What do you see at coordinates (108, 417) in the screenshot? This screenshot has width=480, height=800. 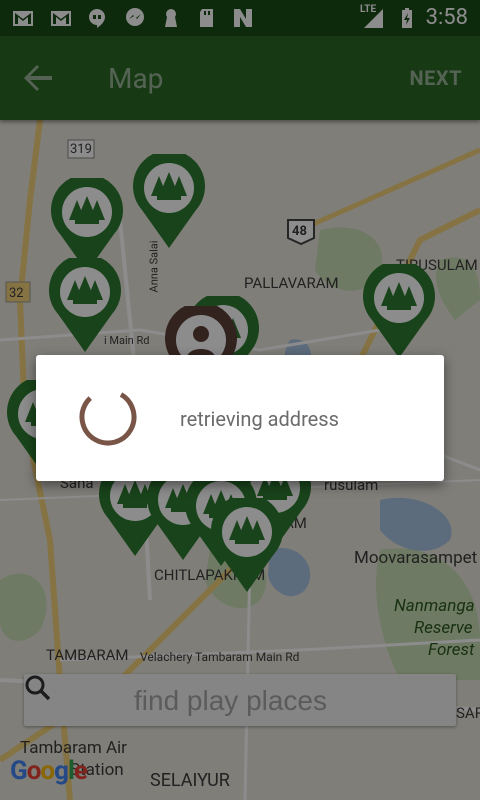 I see `loading-spinner-icon` at bounding box center [108, 417].